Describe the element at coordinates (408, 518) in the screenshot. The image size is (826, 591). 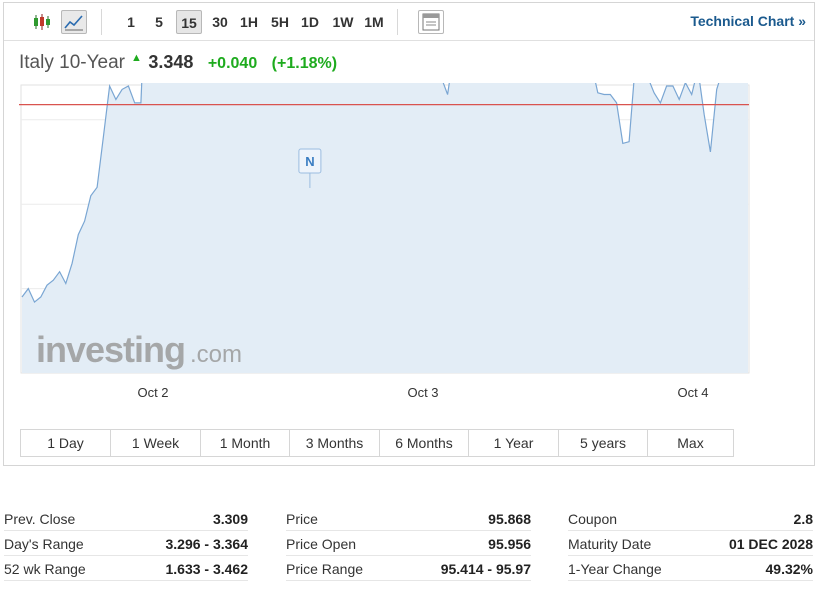
I see `stat-row: Price 95.868` at that location.